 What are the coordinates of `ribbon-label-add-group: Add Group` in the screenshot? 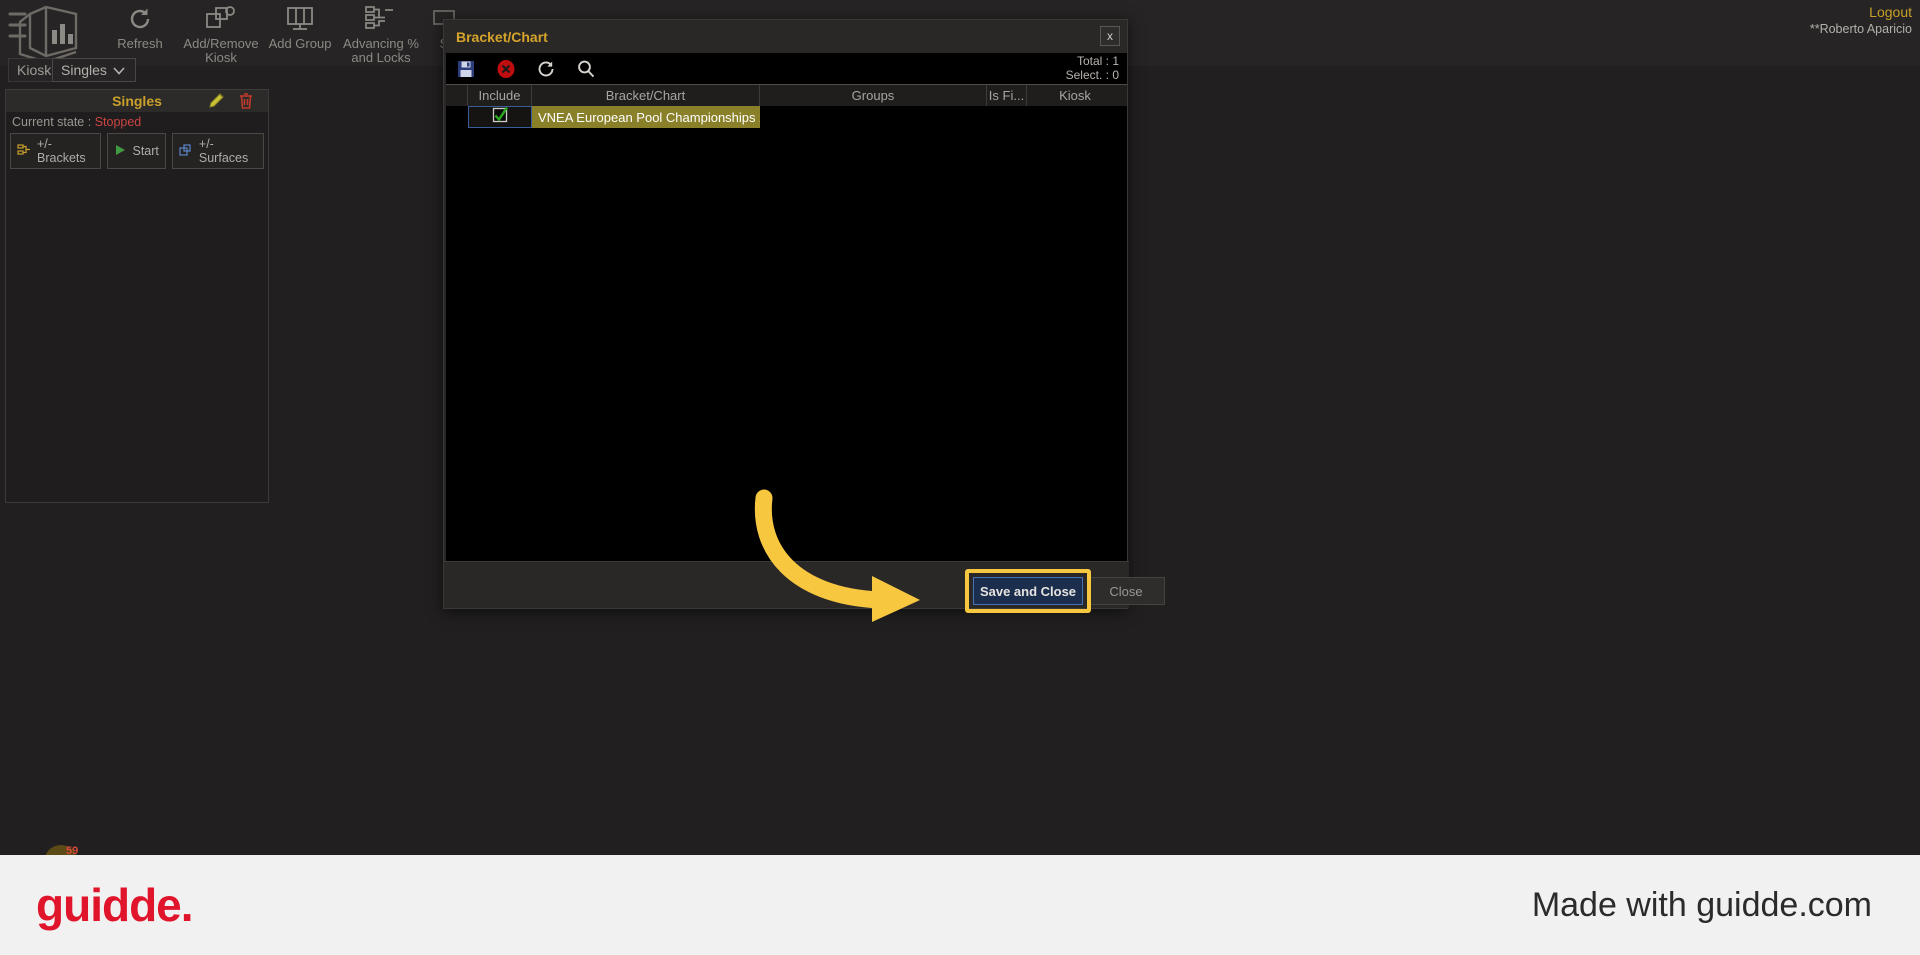 It's located at (300, 43).